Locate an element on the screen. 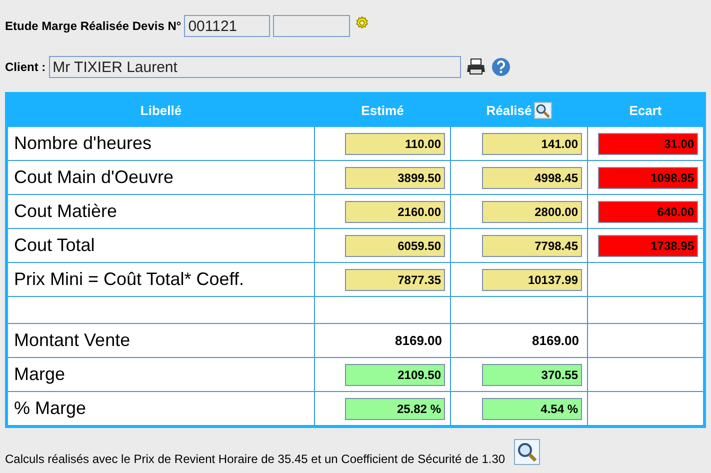  value-field: 6059.50 is located at coordinates (395, 245).